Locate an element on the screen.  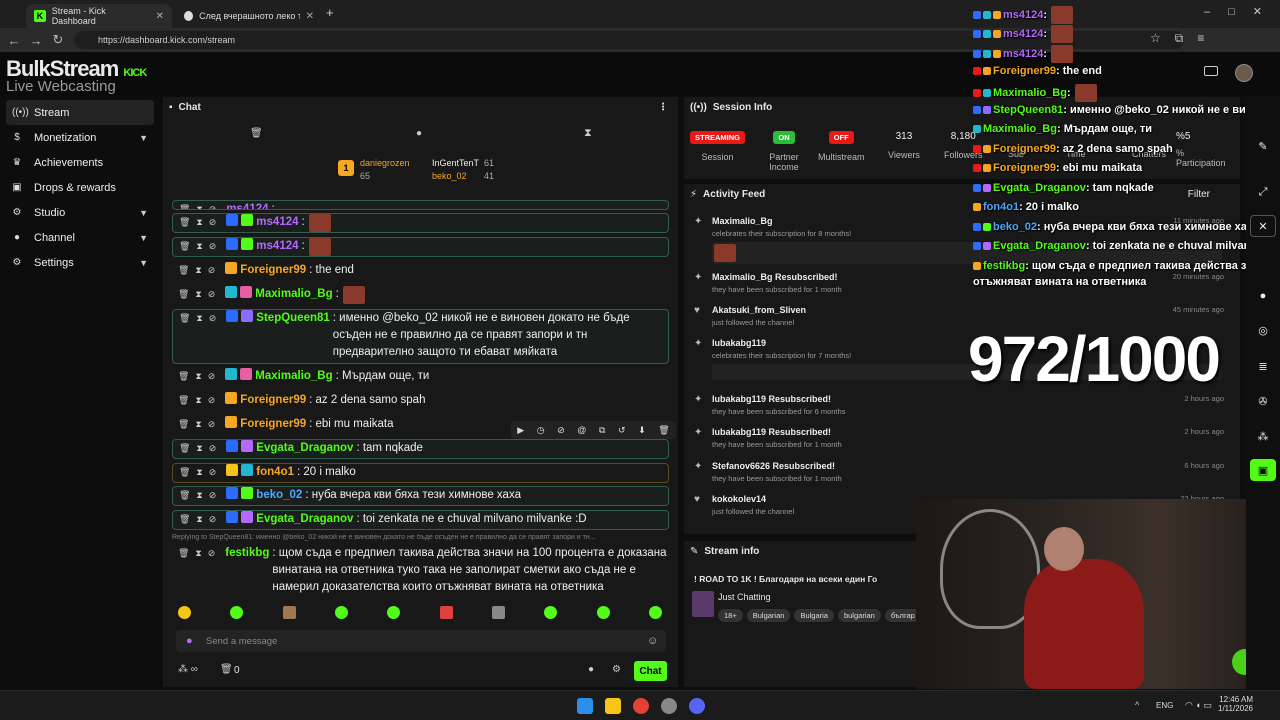
screen-icon is located at coordinates (1211, 71).